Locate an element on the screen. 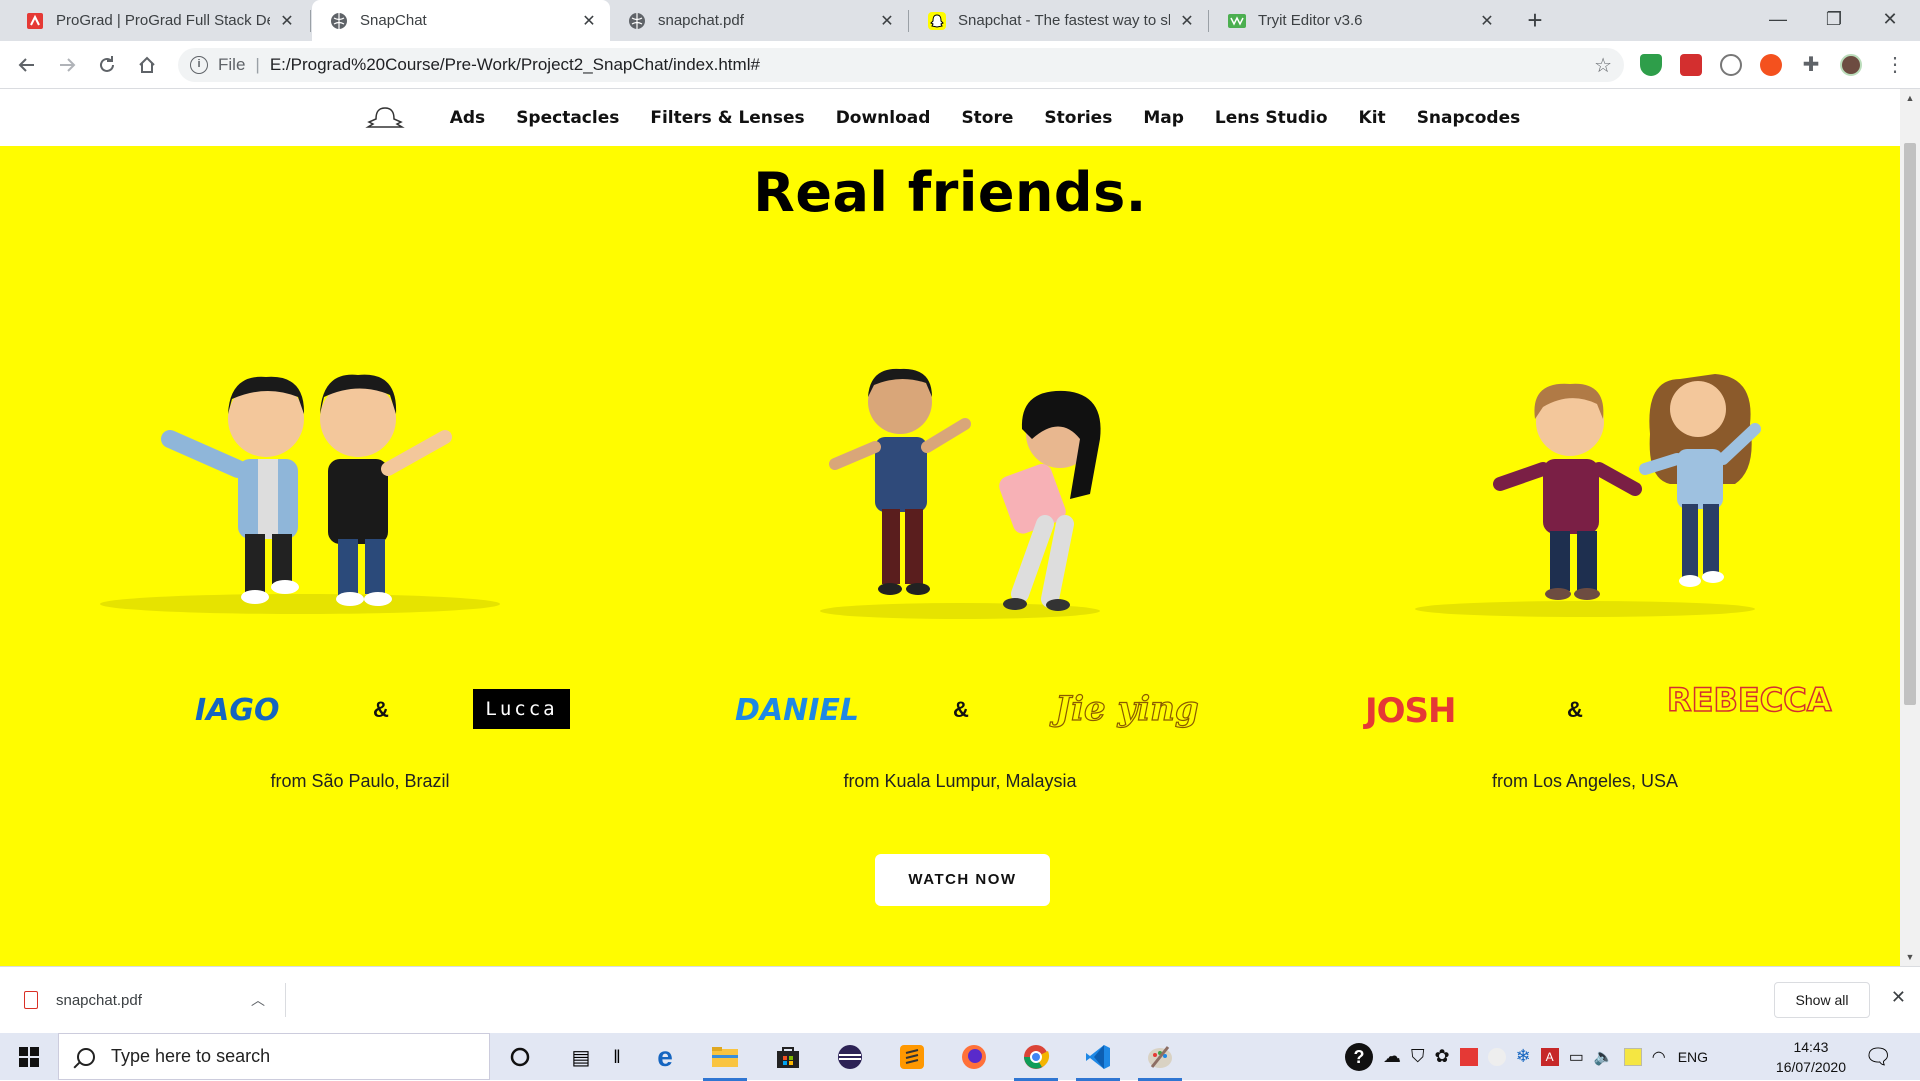  app-tray-icon is located at coordinates (1496, 1056).